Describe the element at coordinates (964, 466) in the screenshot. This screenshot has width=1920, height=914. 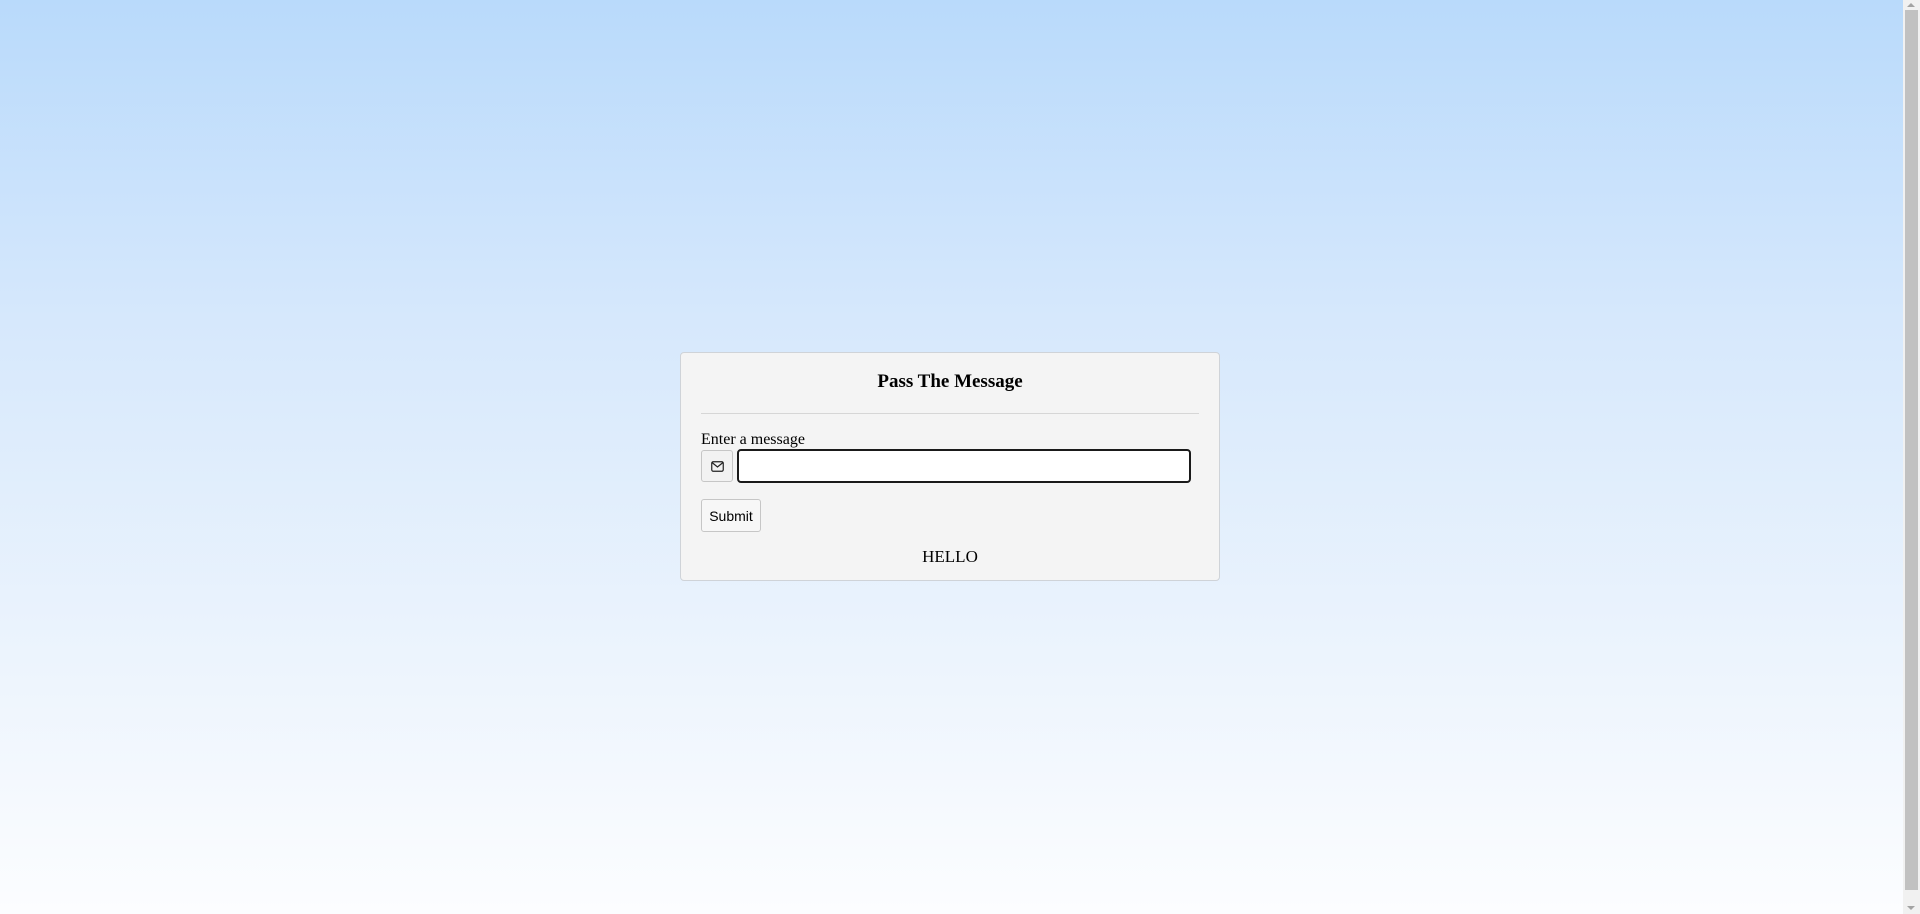
I see `message-input` at that location.